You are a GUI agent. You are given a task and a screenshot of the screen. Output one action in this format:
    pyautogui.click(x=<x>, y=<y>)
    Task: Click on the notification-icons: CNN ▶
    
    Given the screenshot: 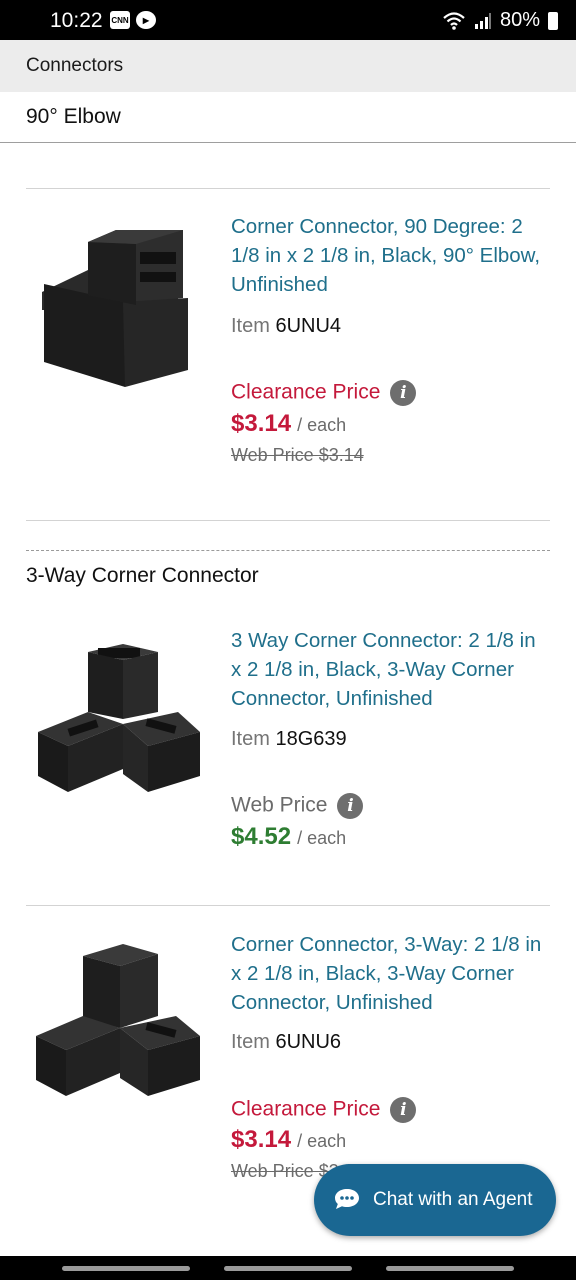 What is the action you would take?
    pyautogui.click(x=133, y=20)
    